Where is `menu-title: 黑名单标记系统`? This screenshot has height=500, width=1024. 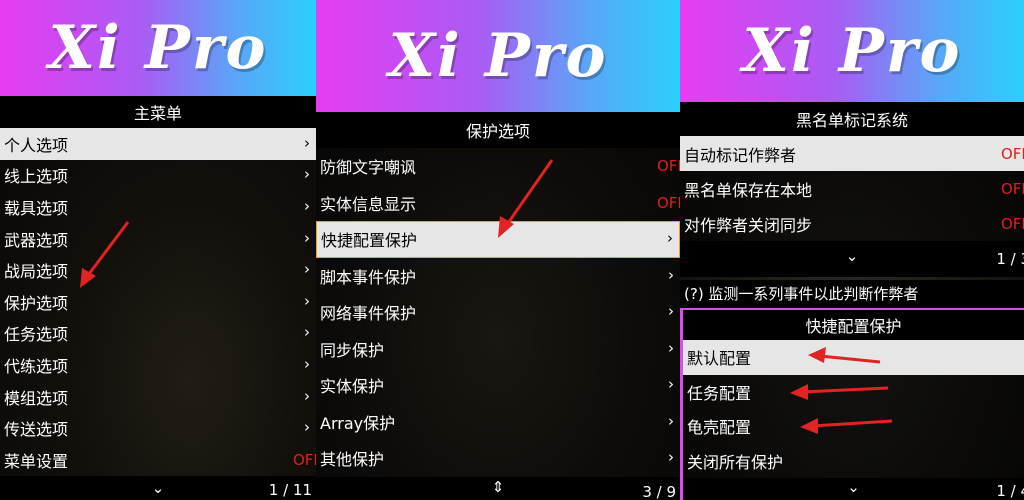 menu-title: 黑名单标记系统 is located at coordinates (852, 119).